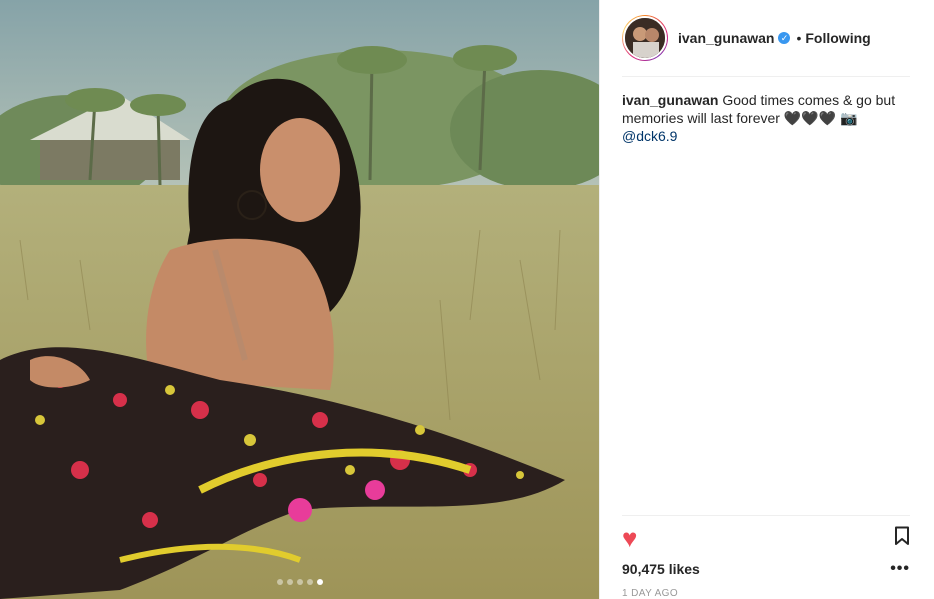 Image resolution: width=934 pixels, height=599 pixels. Describe the element at coordinates (649, 136) in the screenshot. I see `caption-mention: @dck6.9` at that location.